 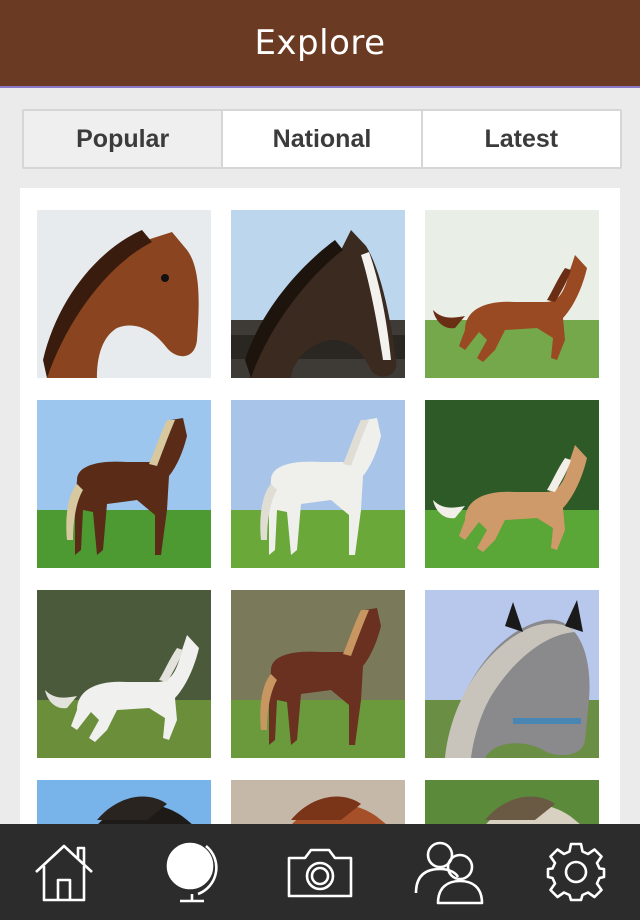 I want to click on photo-bay-standing-field, so click(x=124, y=484).